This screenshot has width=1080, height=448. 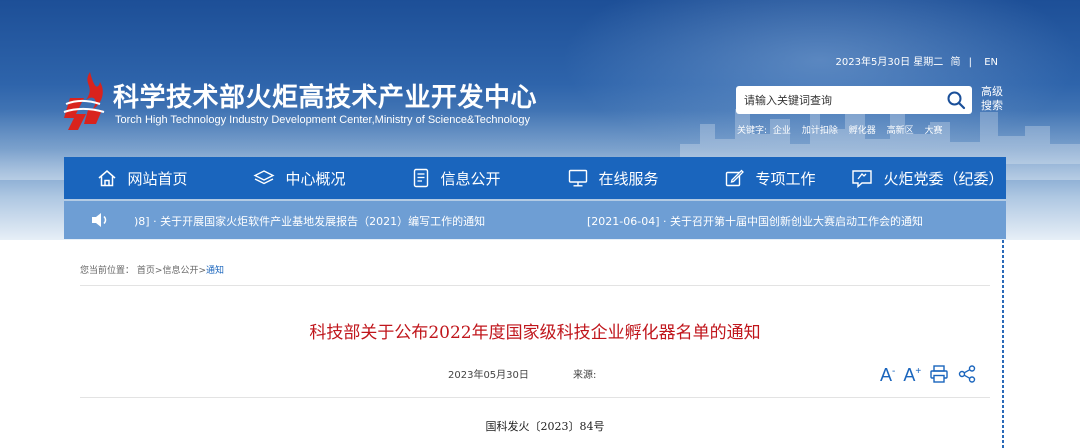 I want to click on nav-label: 信息公开, so click(x=470, y=178).